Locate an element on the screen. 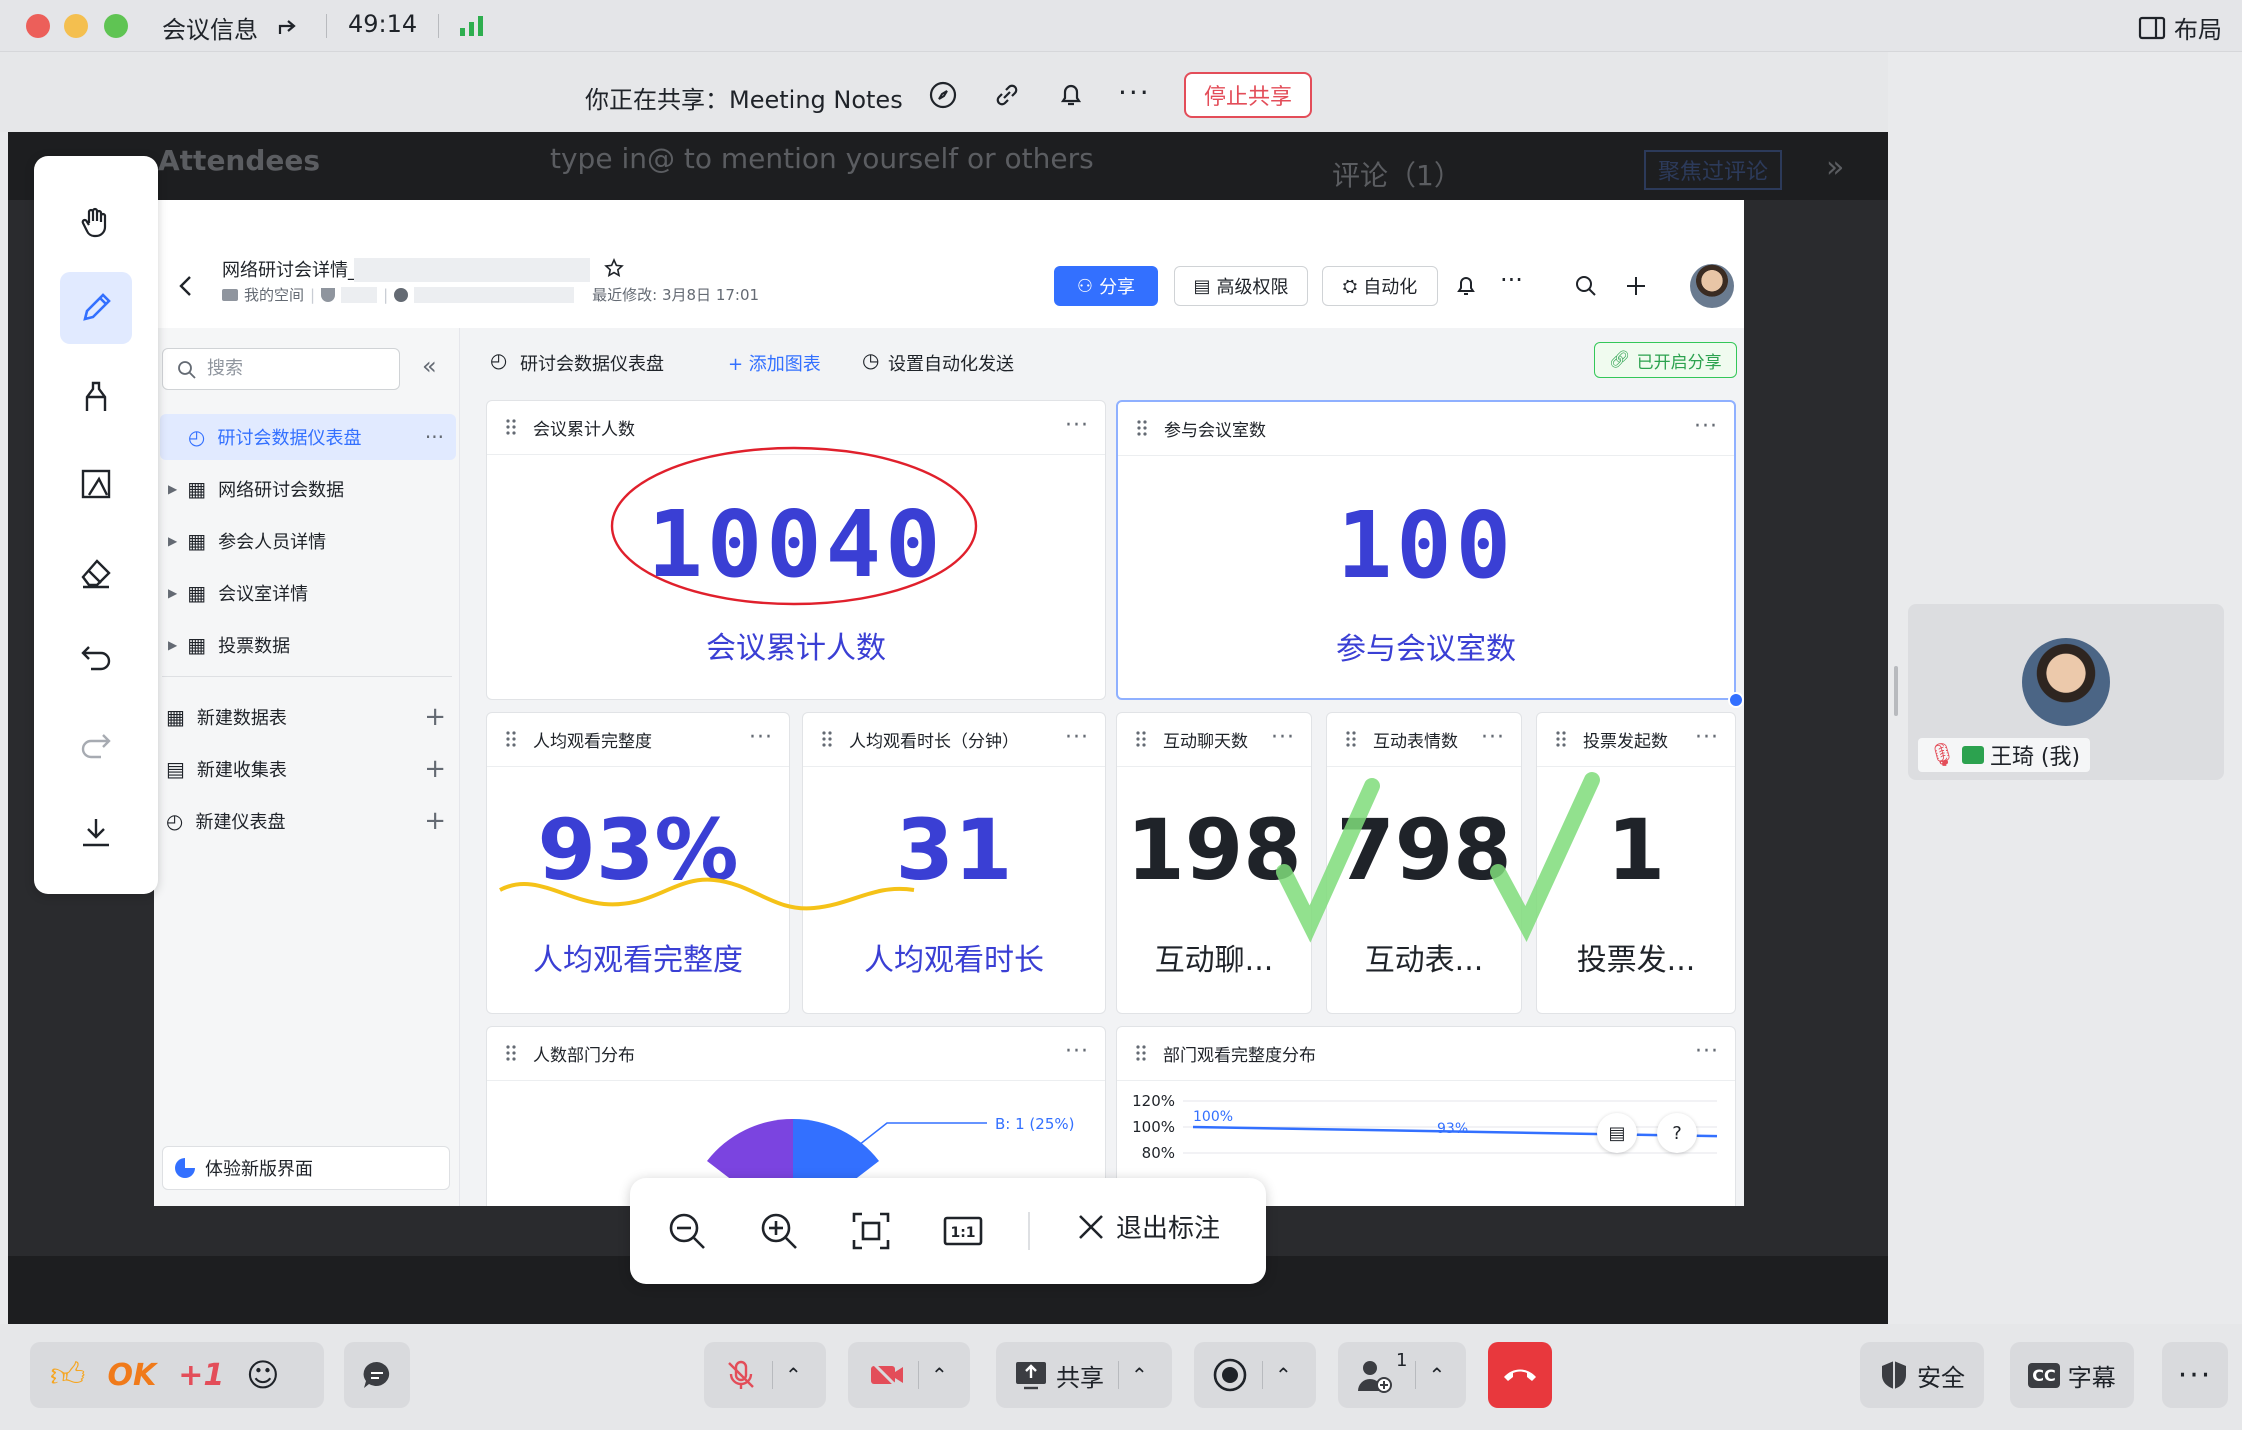 The width and height of the screenshot is (2242, 1430). new-dashboard-button: ◴ 新建仪表盘 + is located at coordinates (307, 821).